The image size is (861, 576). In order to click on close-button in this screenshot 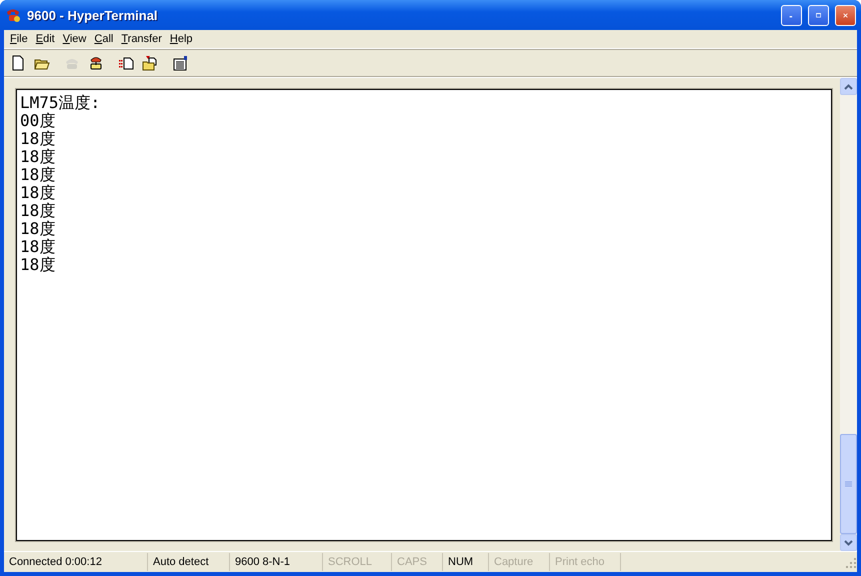, I will do `click(845, 15)`.